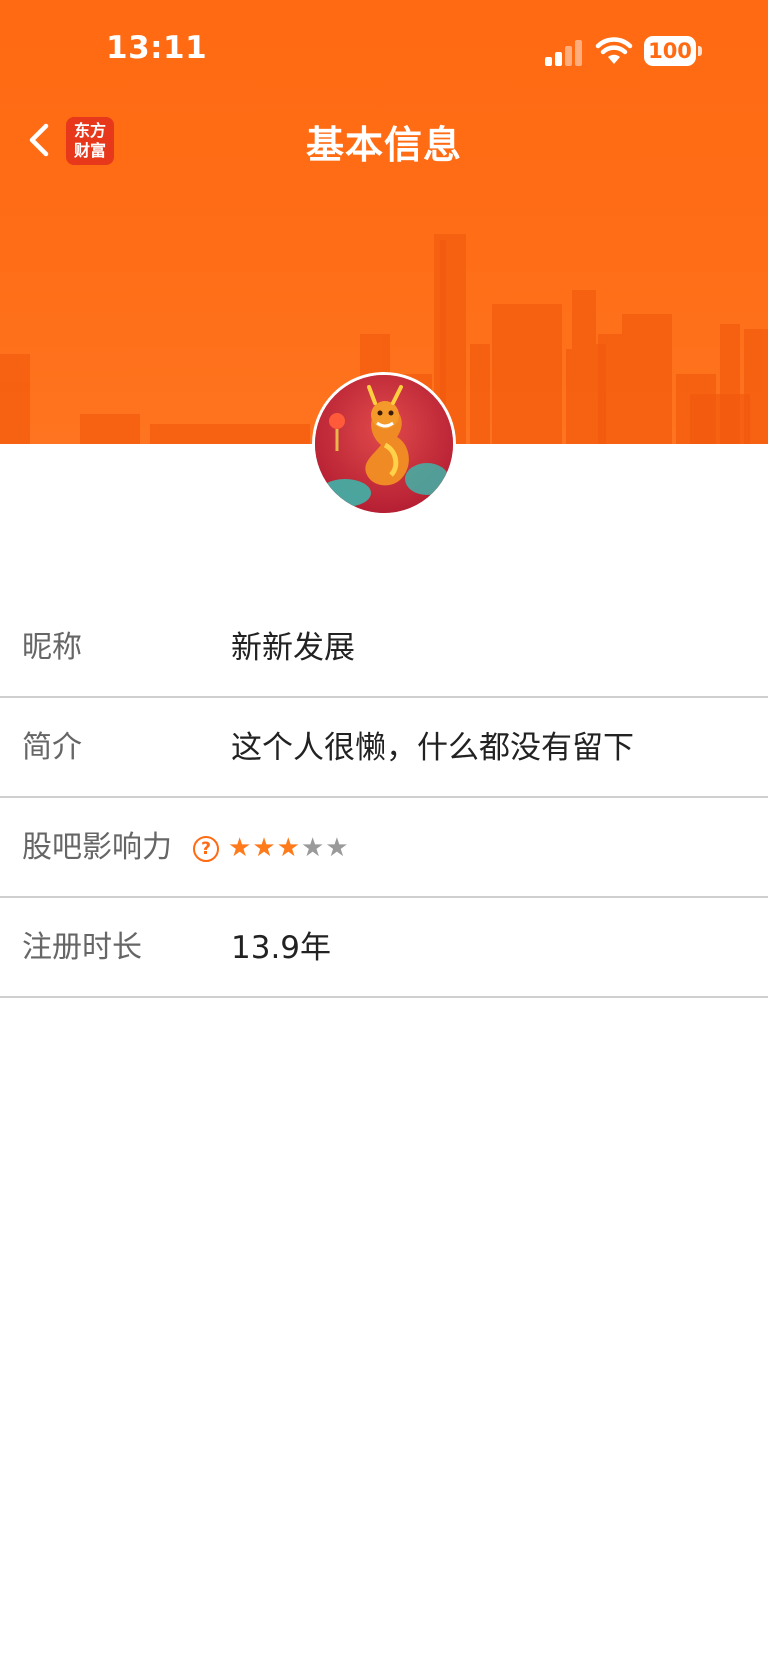 The width and height of the screenshot is (768, 1663). What do you see at coordinates (52, 747) in the screenshot?
I see `bio-label: 简介` at bounding box center [52, 747].